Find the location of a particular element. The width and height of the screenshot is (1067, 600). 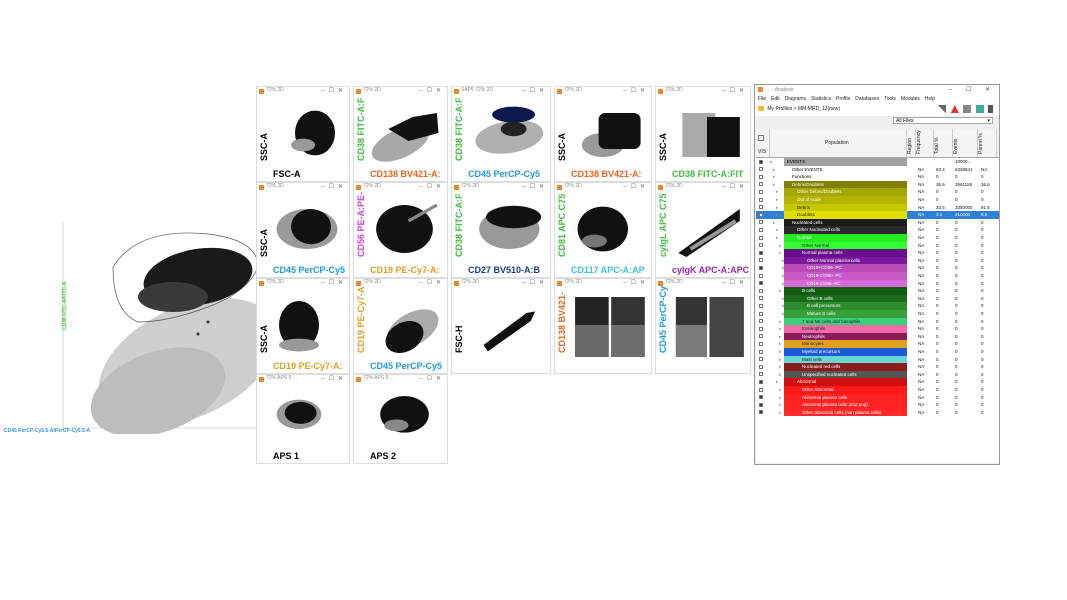

table-row: ▸ Other Debris/Doublets NA 0 0 0 is located at coordinates (877, 192).